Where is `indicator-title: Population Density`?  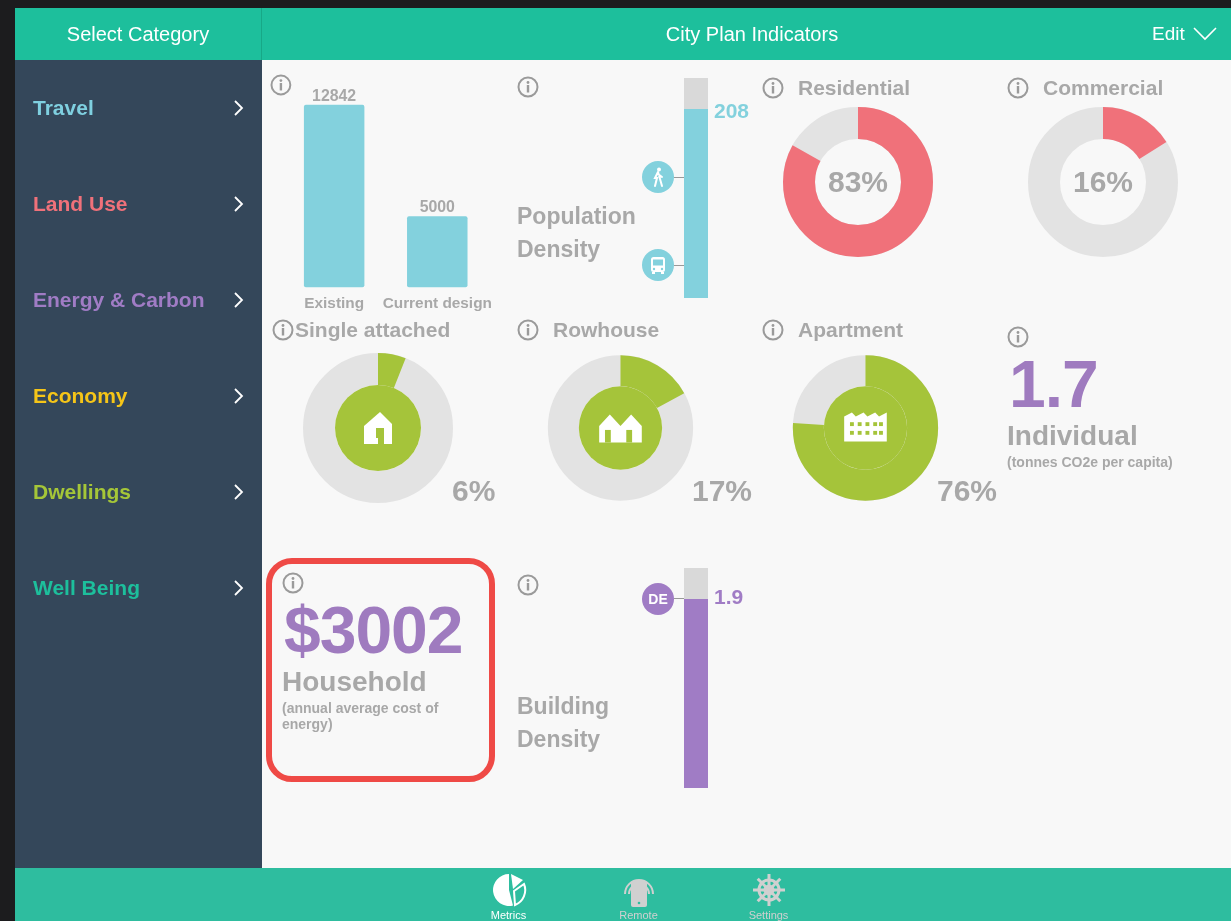
indicator-title: Population Density is located at coordinates (577, 233).